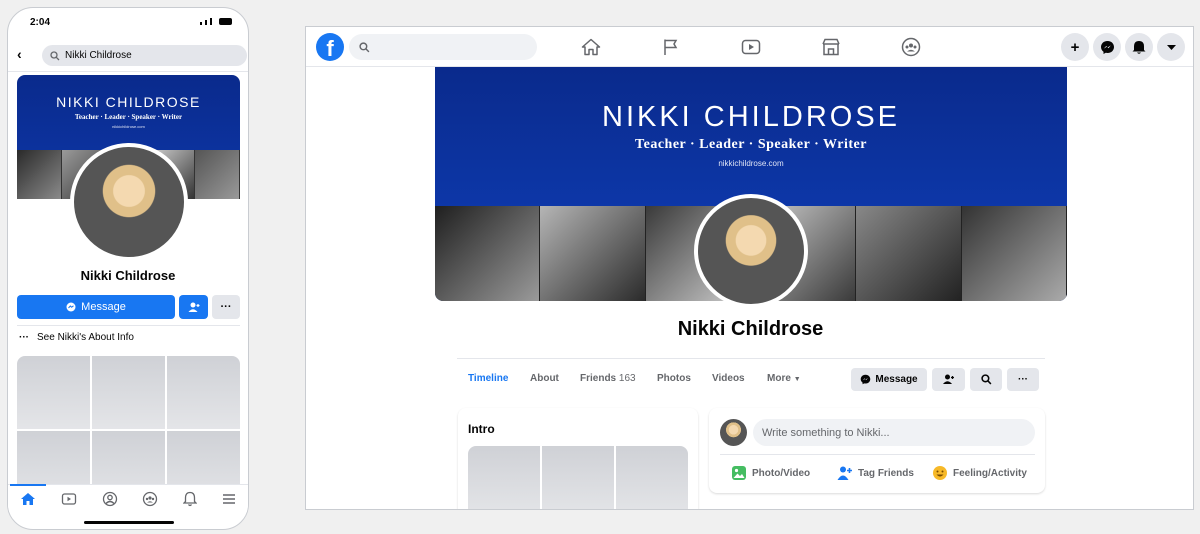  I want to click on nav-home-icon, so click(591, 47).